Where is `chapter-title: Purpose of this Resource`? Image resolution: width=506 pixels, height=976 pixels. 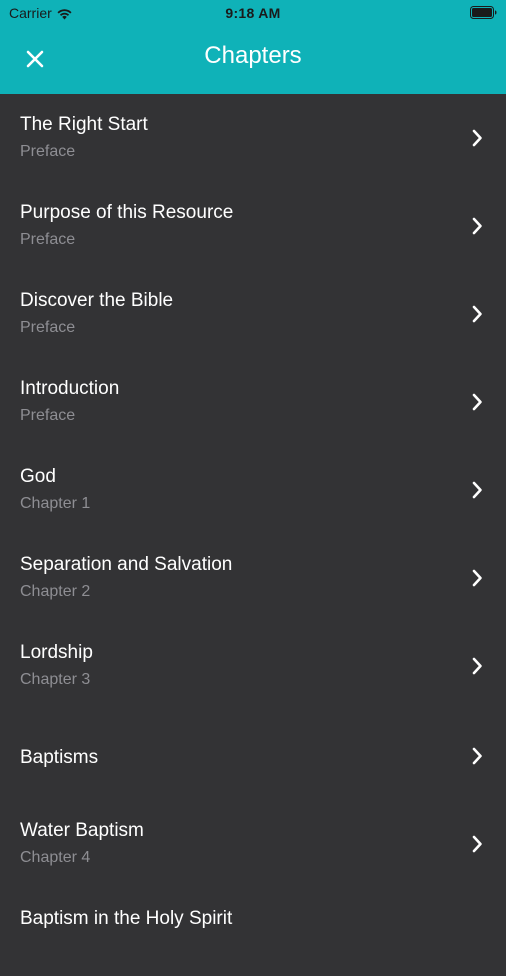 chapter-title: Purpose of this Resource is located at coordinates (127, 212).